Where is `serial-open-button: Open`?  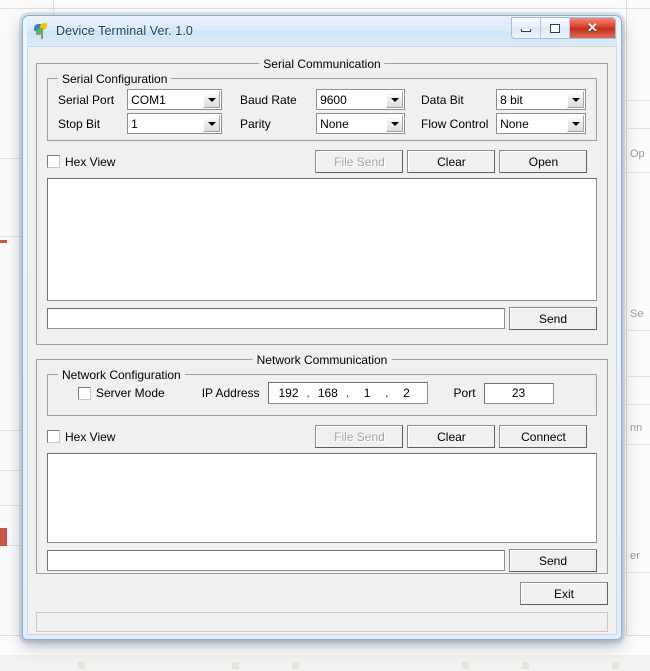 serial-open-button: Open is located at coordinates (543, 161).